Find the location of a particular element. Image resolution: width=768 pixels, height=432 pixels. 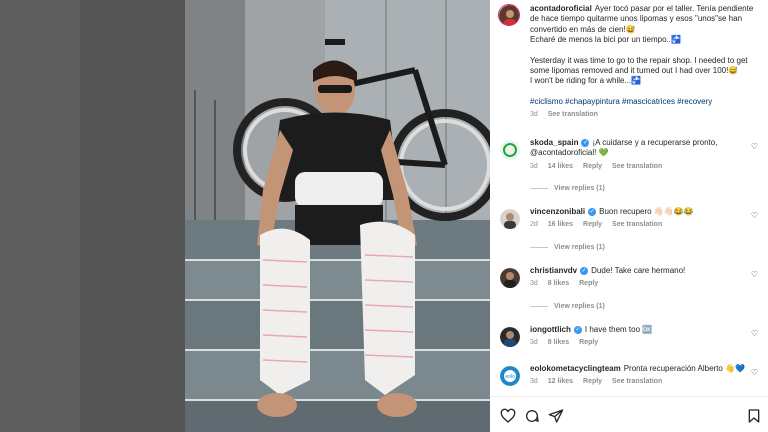

comment-text: Dude! Take care hermano! is located at coordinates (638, 270).